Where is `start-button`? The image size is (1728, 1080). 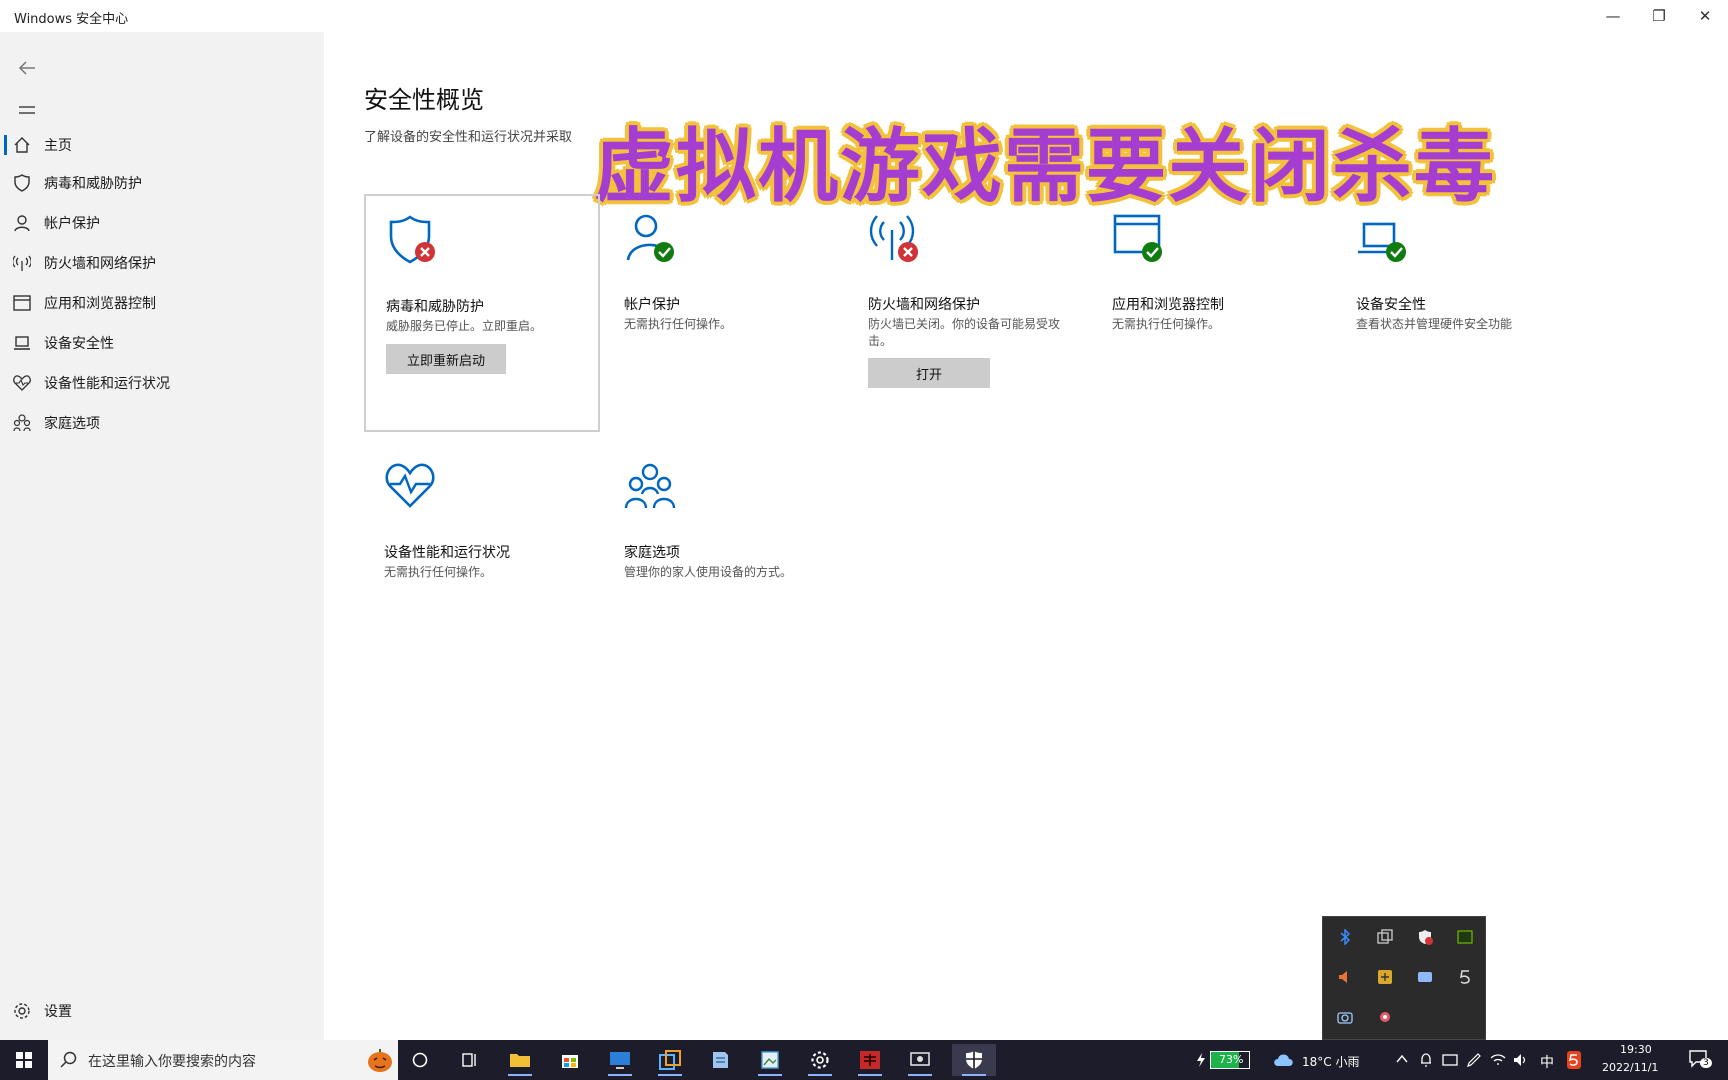 start-button is located at coordinates (24, 1060).